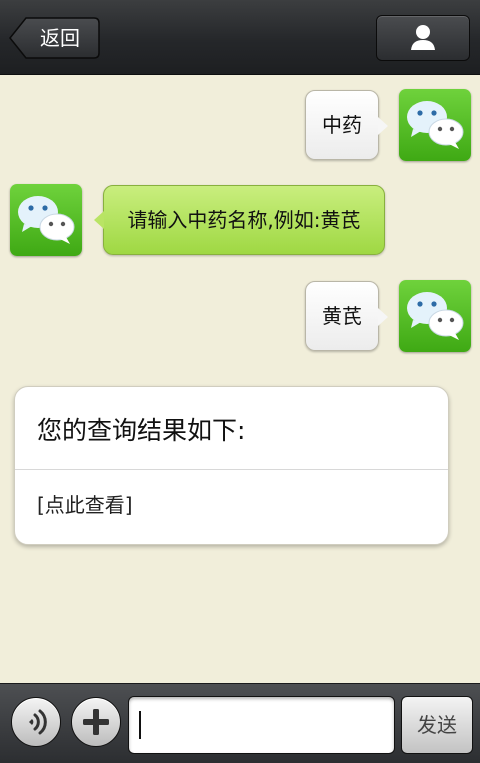 The height and width of the screenshot is (763, 480). Describe the element at coordinates (231, 469) in the screenshot. I see `card-divider` at that location.